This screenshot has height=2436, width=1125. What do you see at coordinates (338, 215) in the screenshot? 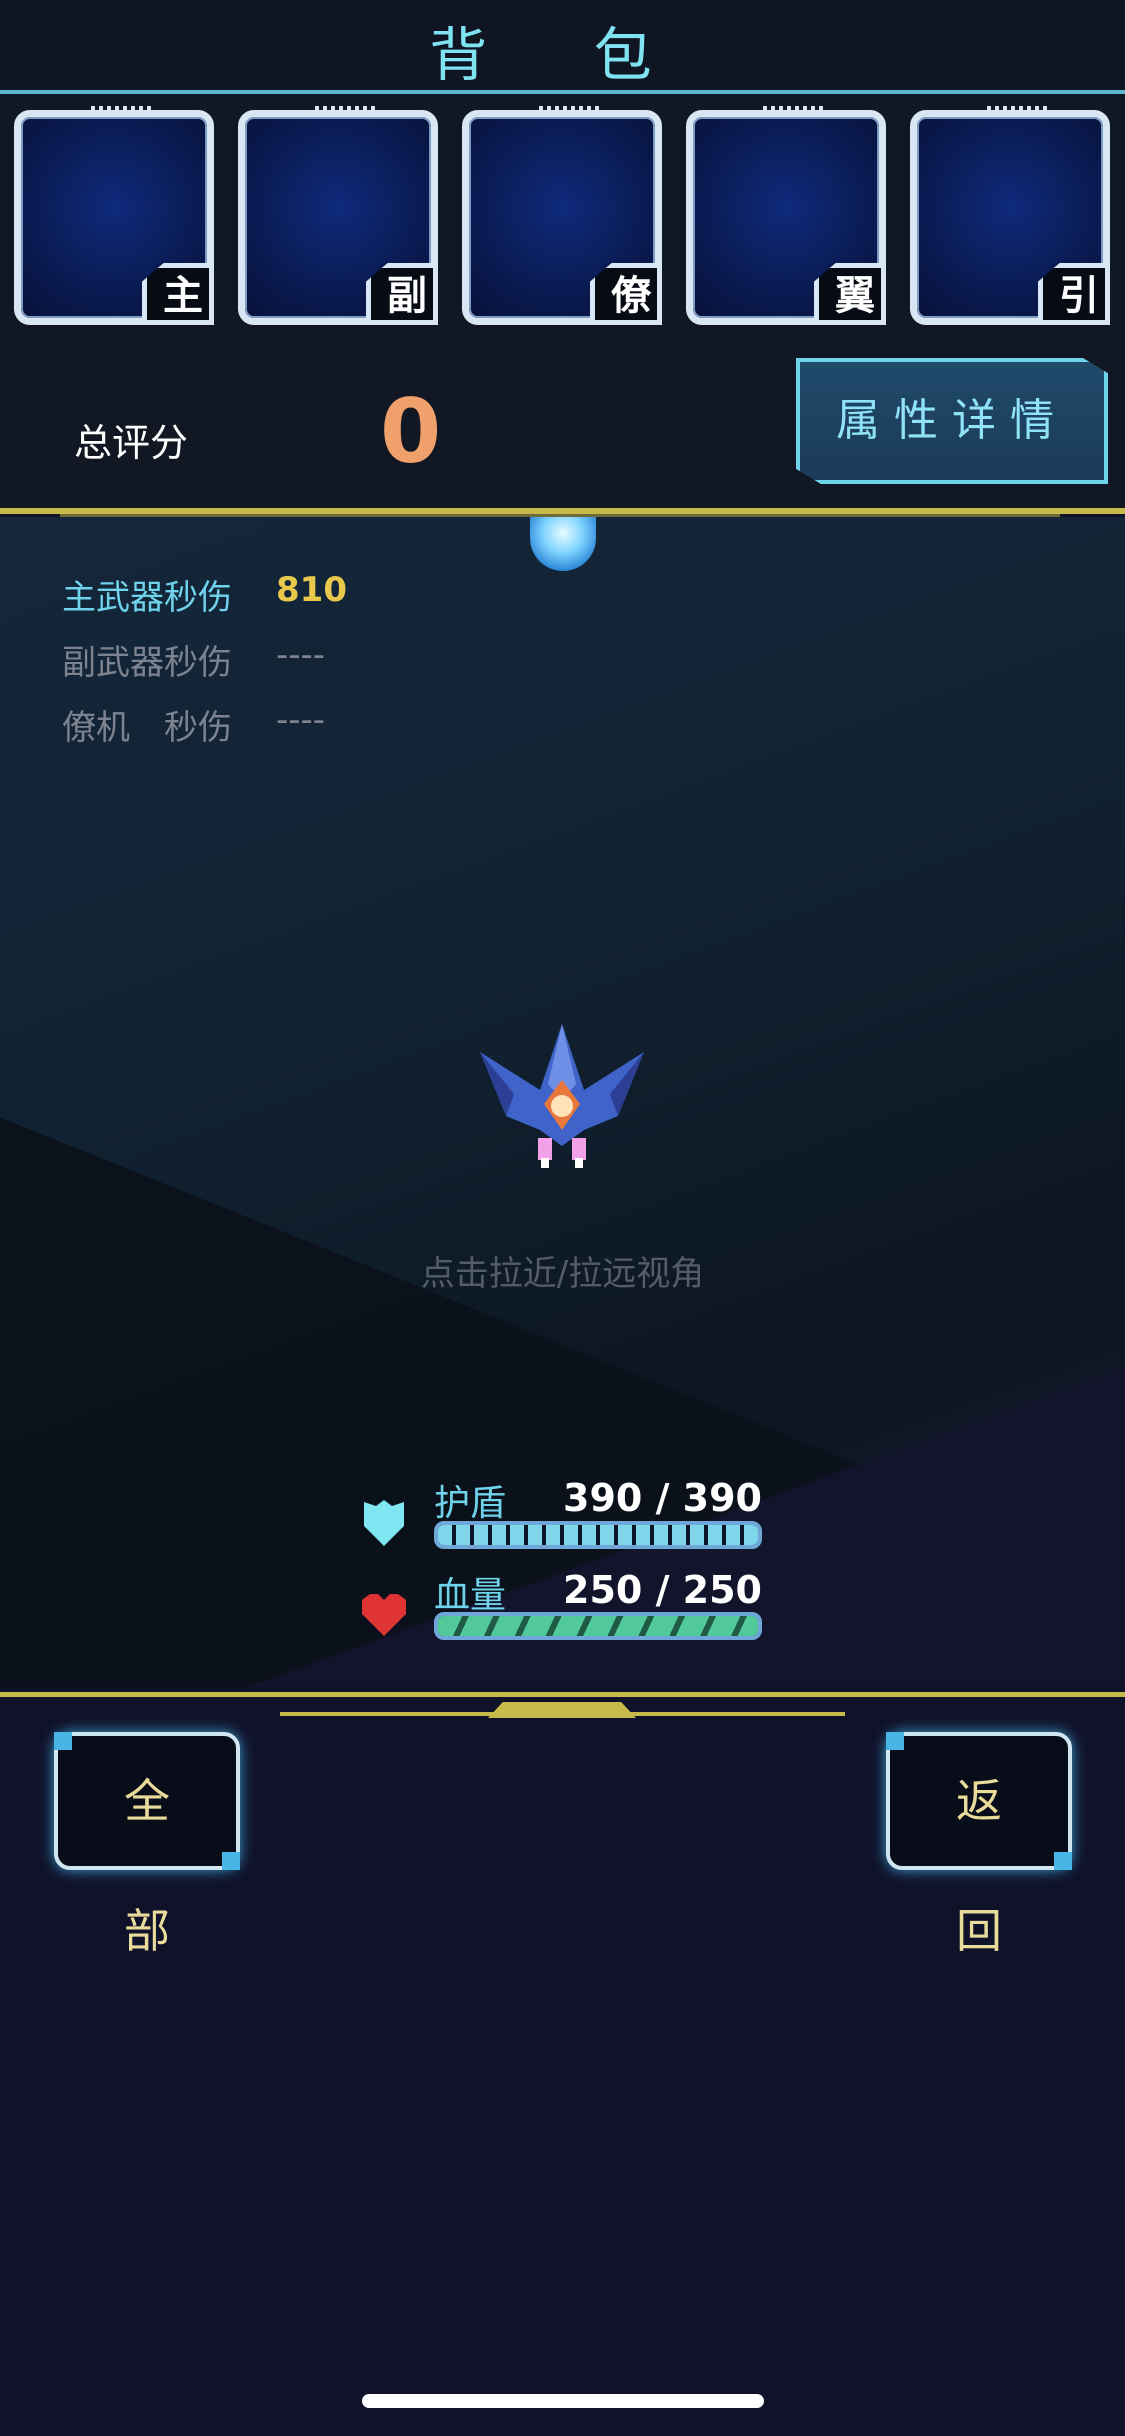
I see `slot-sub-weapon: 副` at bounding box center [338, 215].